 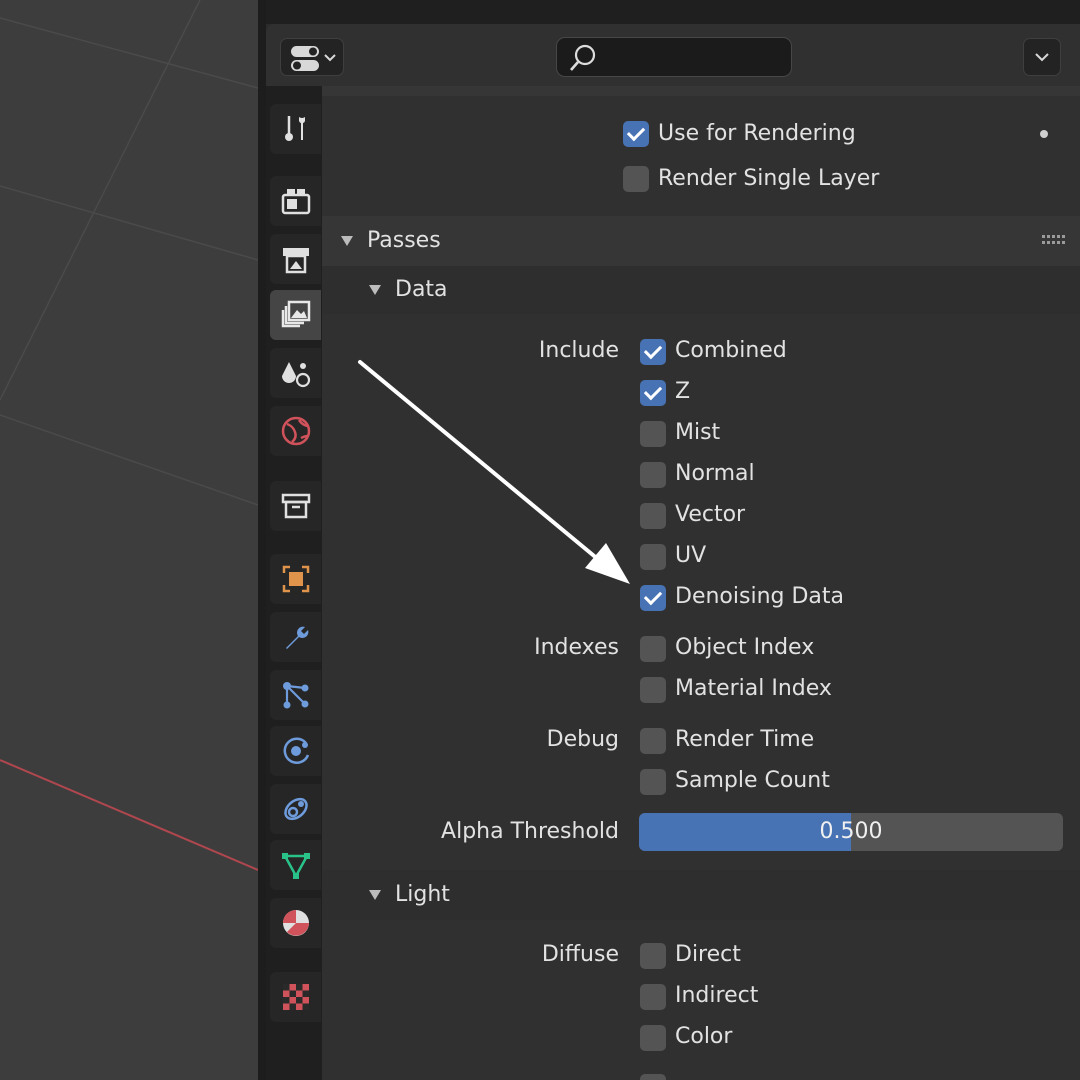 I want to click on particles-icon, so click(x=295, y=695).